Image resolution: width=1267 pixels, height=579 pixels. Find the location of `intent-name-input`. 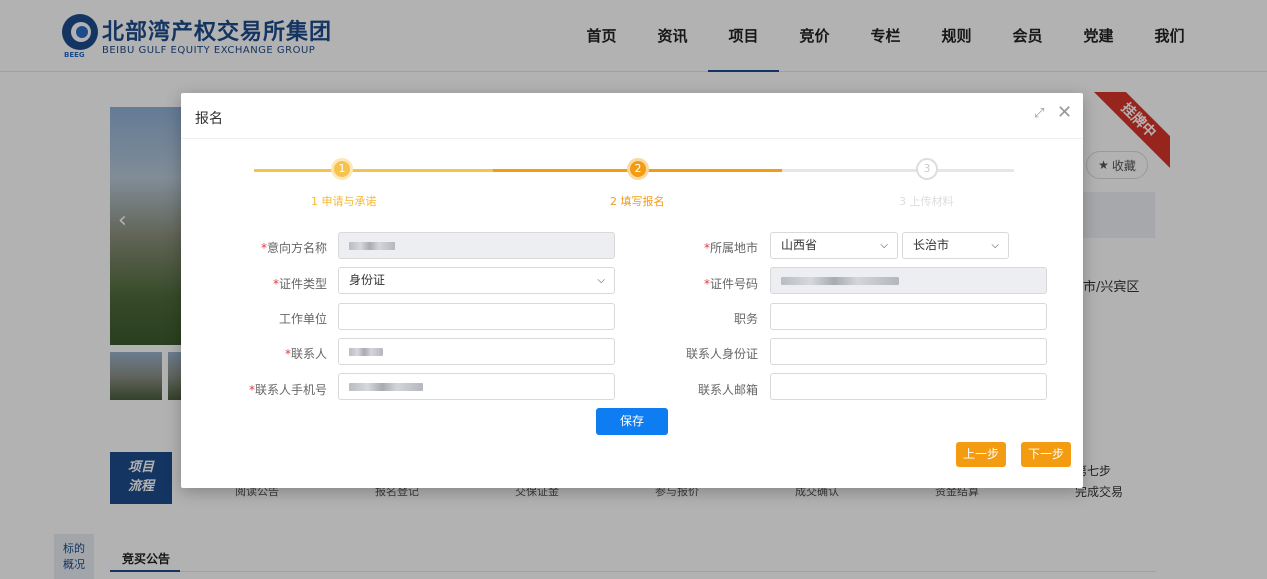

intent-name-input is located at coordinates (476, 245).